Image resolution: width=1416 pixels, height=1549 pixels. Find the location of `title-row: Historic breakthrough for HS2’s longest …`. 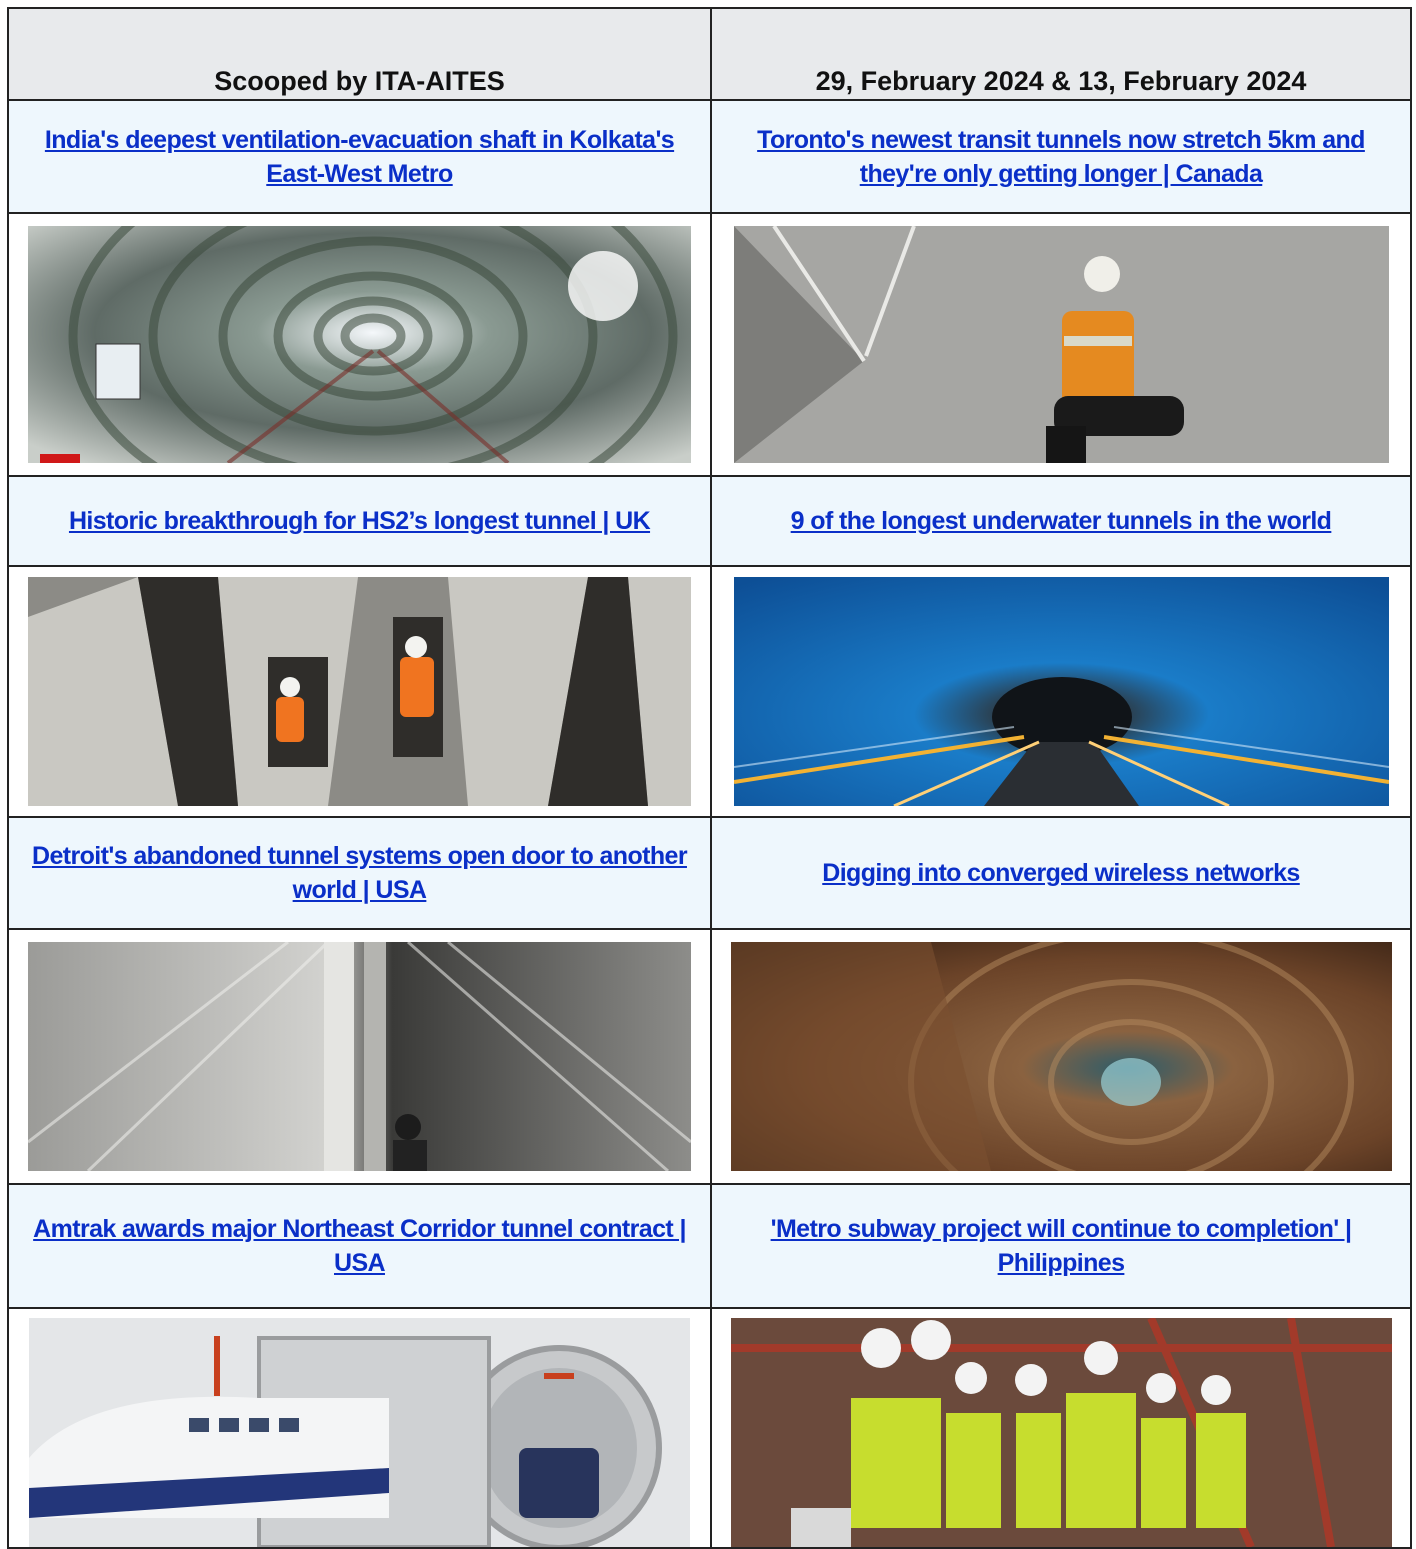

title-row: Historic breakthrough for HS2’s longest … is located at coordinates (709, 521).